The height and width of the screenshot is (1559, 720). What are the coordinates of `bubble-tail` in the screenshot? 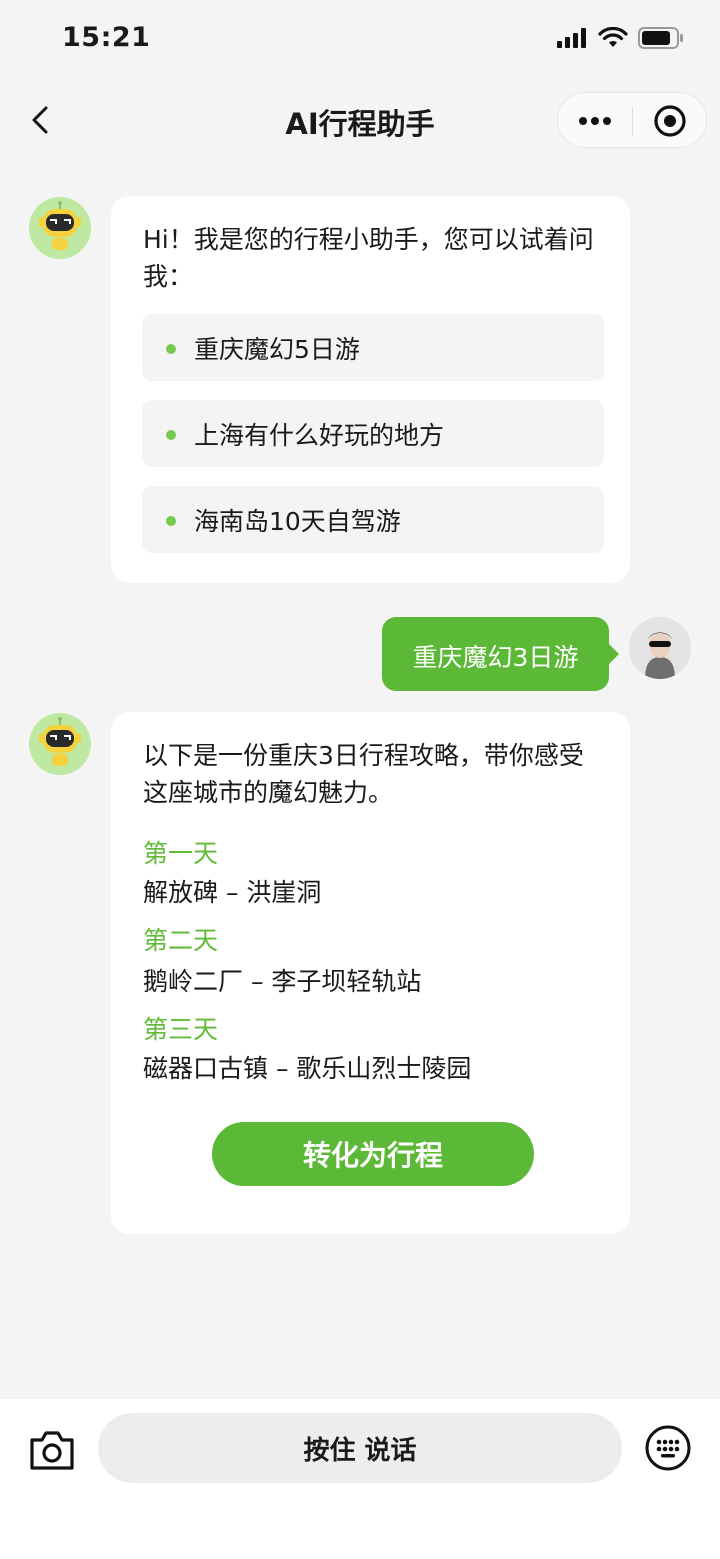 It's located at (613, 654).